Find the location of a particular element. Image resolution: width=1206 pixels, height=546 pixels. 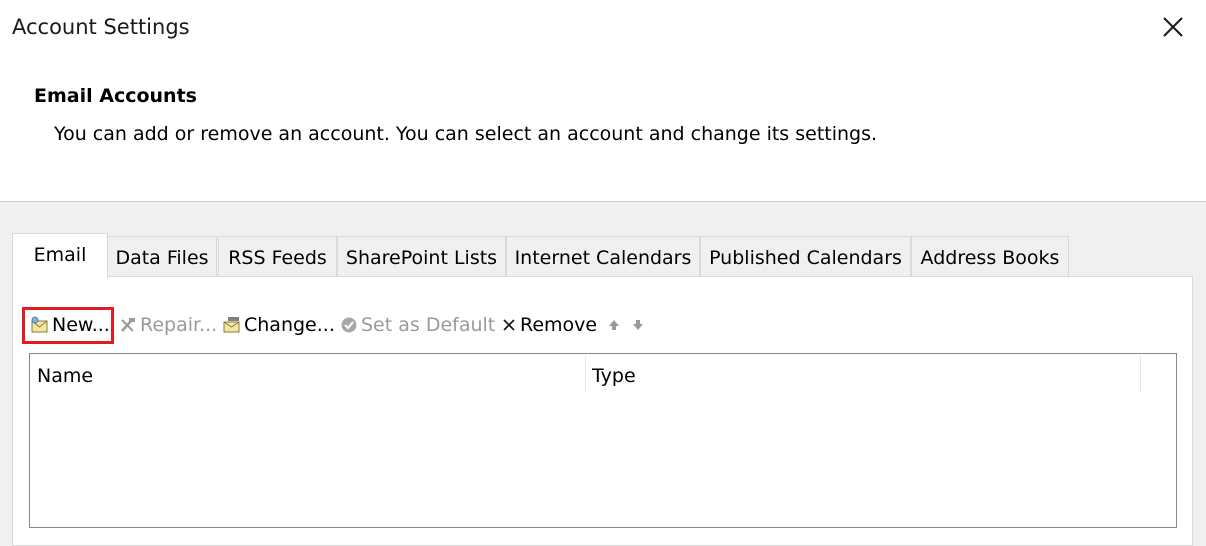

move-down-button is located at coordinates (639, 325).